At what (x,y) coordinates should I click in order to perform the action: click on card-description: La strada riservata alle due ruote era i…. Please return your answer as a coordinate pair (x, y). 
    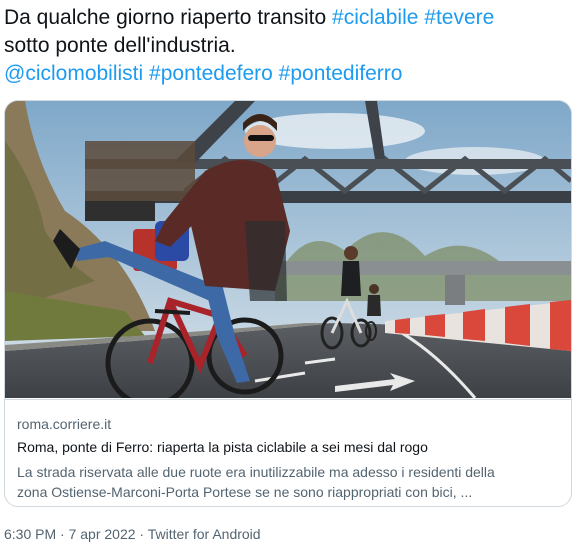
    Looking at the image, I should click on (287, 482).